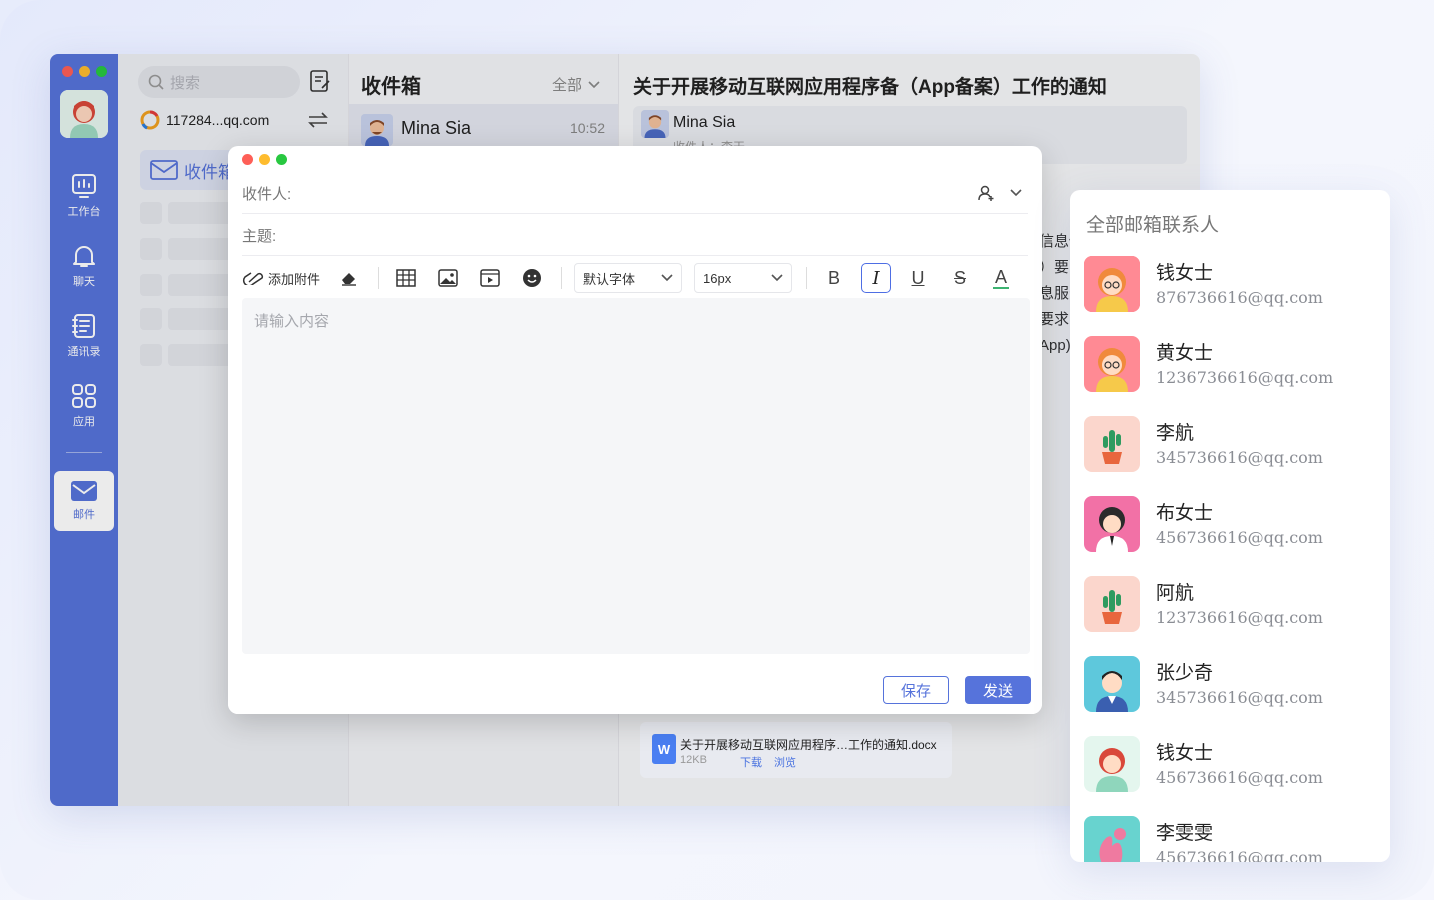  What do you see at coordinates (1234, 526) in the screenshot?
I see `contact-item: 布女士 456736616@qq.com` at bounding box center [1234, 526].